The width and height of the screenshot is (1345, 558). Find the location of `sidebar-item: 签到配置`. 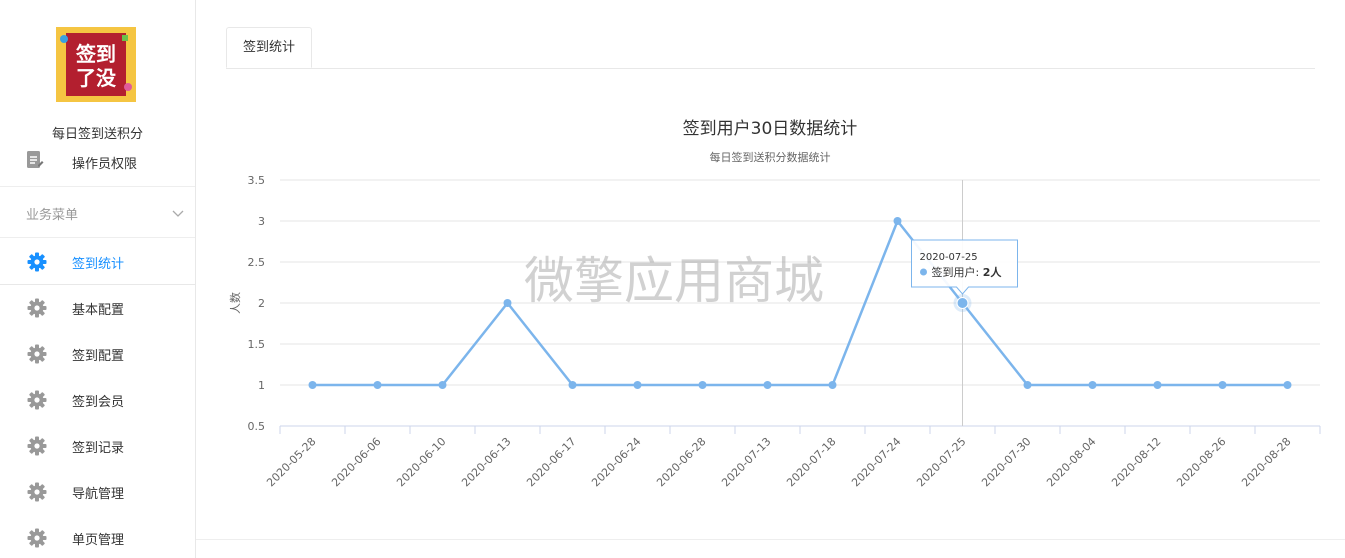

sidebar-item: 签到配置 is located at coordinates (97, 353).